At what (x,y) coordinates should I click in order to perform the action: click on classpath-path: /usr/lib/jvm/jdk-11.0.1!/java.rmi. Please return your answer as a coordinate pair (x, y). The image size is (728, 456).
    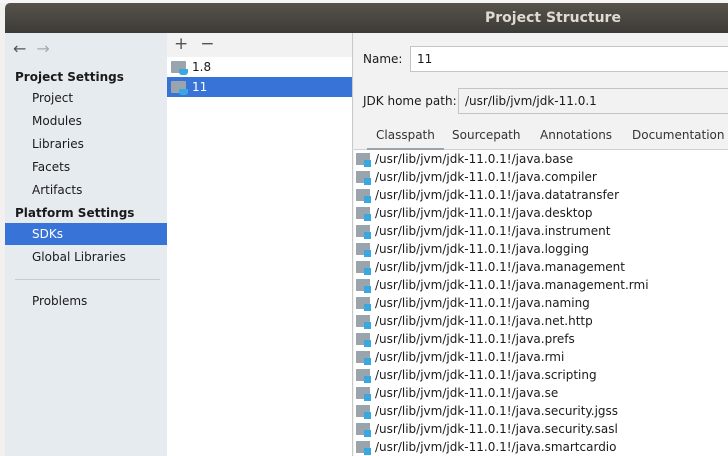
    Looking at the image, I should click on (470, 357).